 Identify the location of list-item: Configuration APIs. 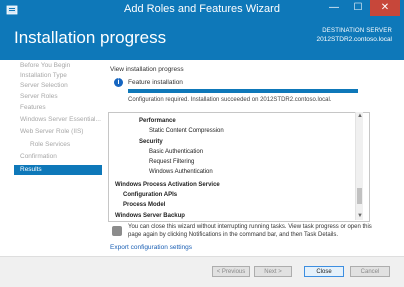
(150, 195).